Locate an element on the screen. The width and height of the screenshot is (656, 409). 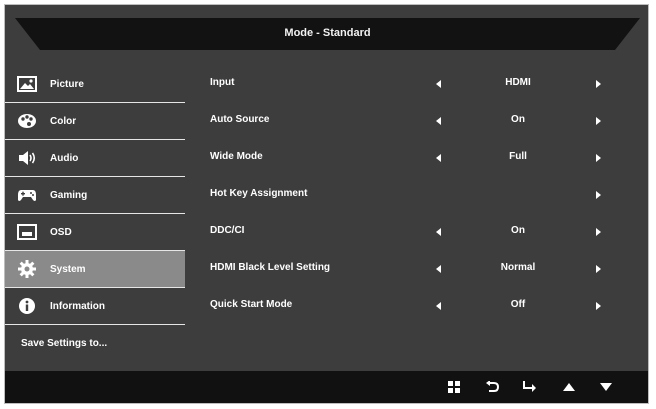
sidebar-item-picture: Picture is located at coordinates (95, 84).